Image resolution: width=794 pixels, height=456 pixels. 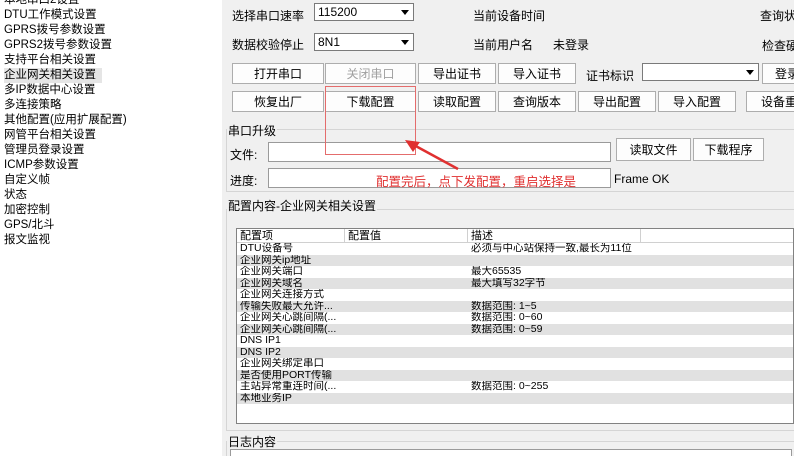 What do you see at coordinates (515, 352) in the screenshot?
I see `table-row: DNS IP2` at bounding box center [515, 352].